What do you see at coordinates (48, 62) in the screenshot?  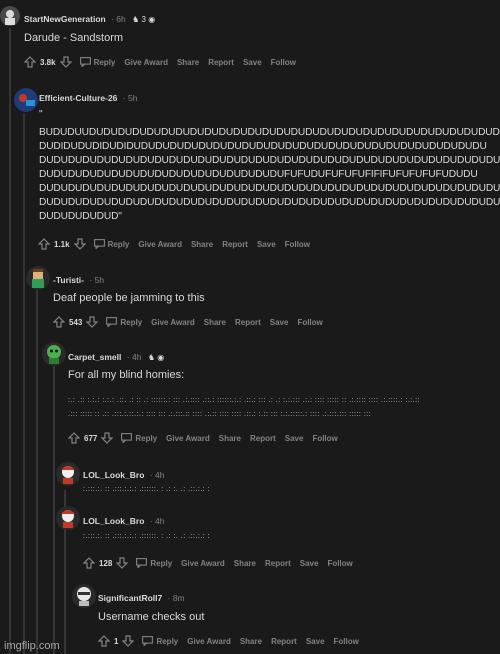 I see `vote-count: 3.8k` at bounding box center [48, 62].